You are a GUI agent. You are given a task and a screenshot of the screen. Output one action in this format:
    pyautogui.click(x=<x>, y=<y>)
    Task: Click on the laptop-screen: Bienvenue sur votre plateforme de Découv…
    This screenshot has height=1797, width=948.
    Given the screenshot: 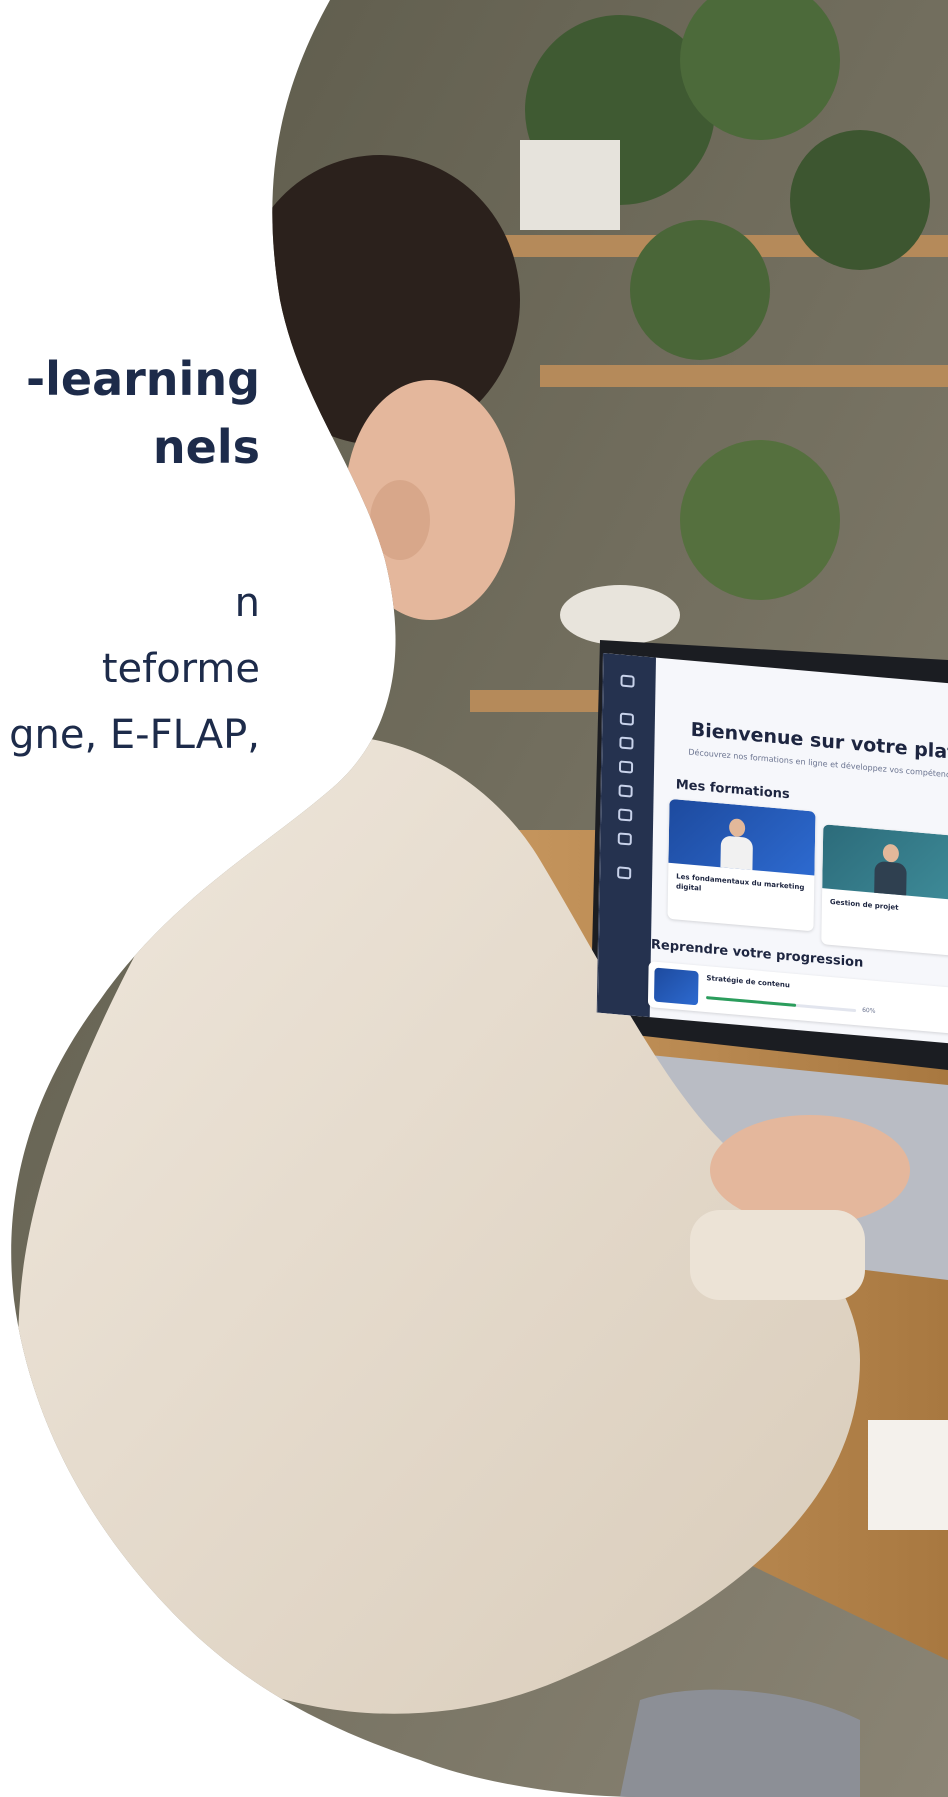 What is the action you would take?
    pyautogui.click(x=772, y=850)
    